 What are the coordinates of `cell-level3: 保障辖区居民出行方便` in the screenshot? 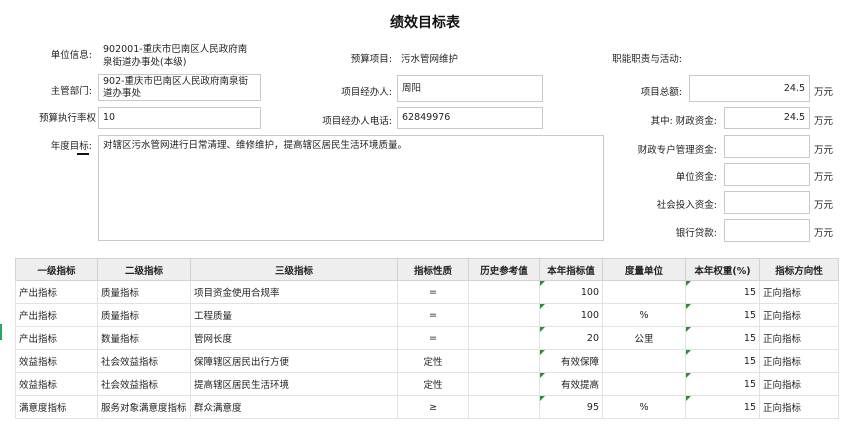 It's located at (294, 361).